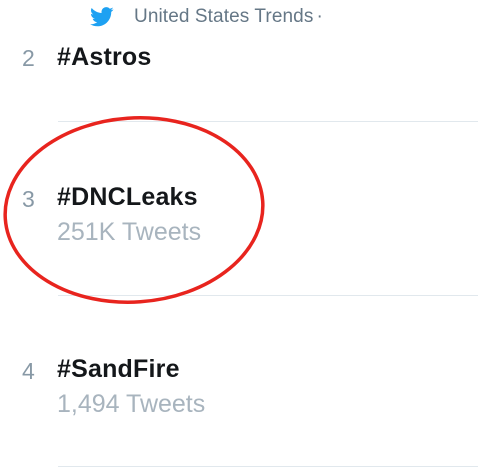  What do you see at coordinates (129, 232) in the screenshot?
I see `trend-tweet-count: 251K Tweets` at bounding box center [129, 232].